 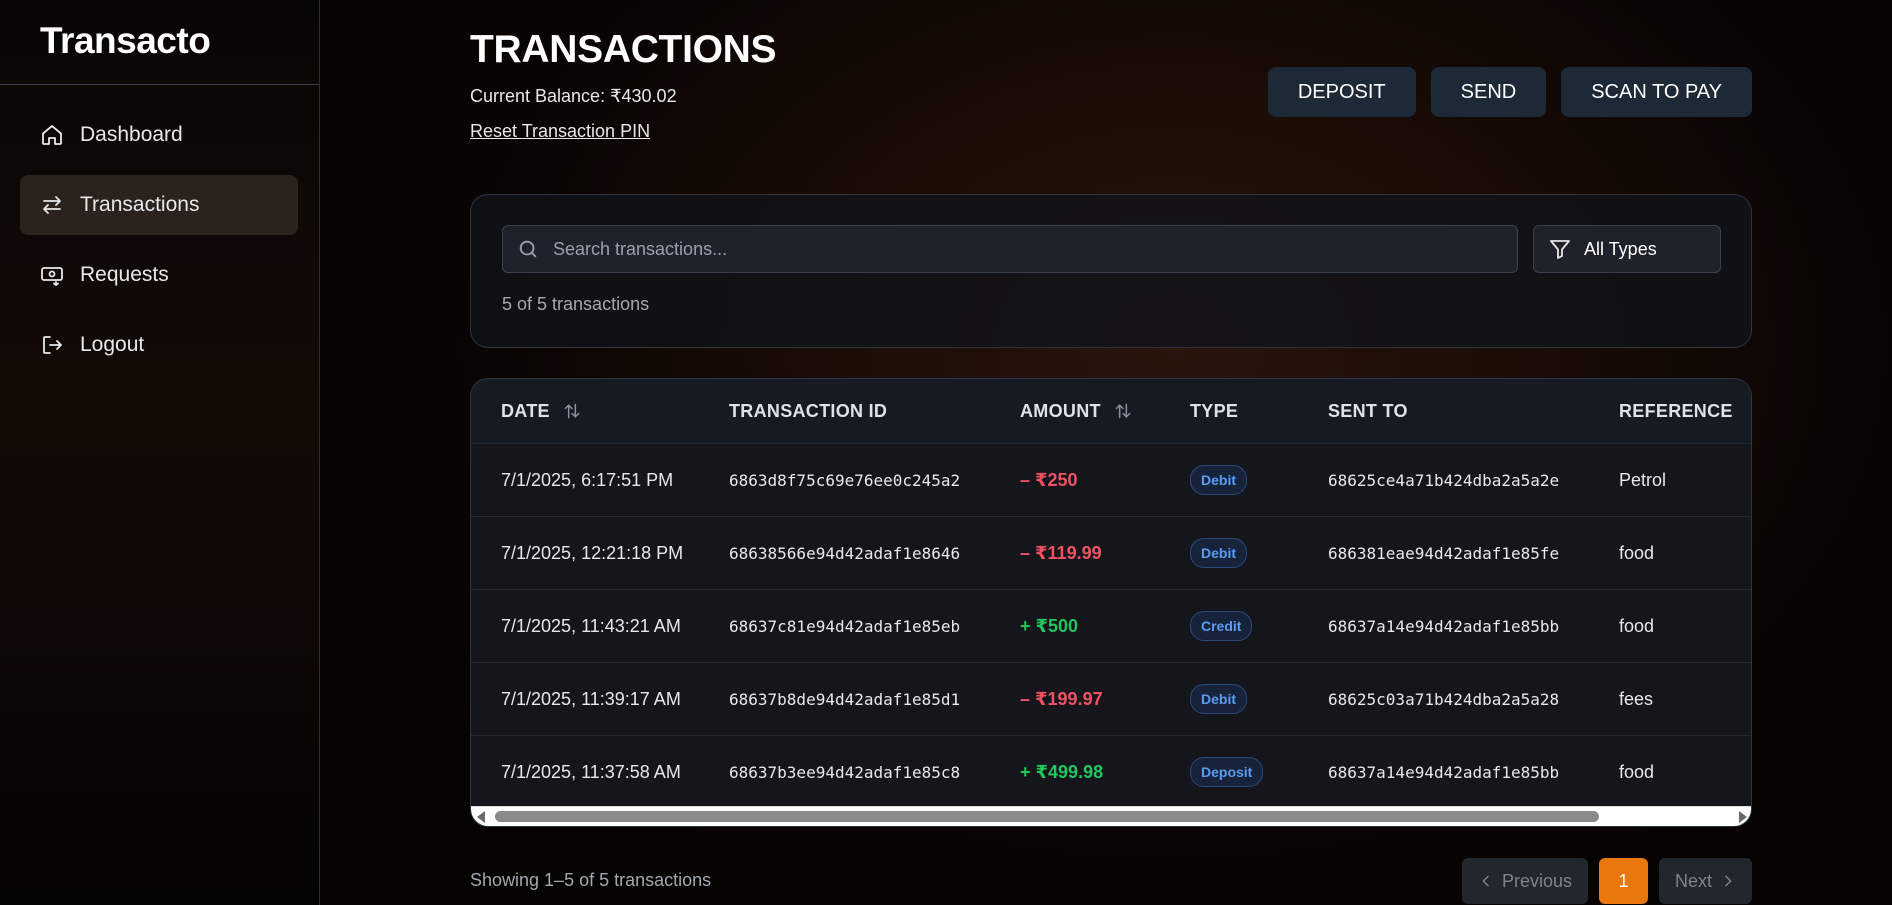 I want to click on column-header-reference: REFERENCE, so click(x=1676, y=410).